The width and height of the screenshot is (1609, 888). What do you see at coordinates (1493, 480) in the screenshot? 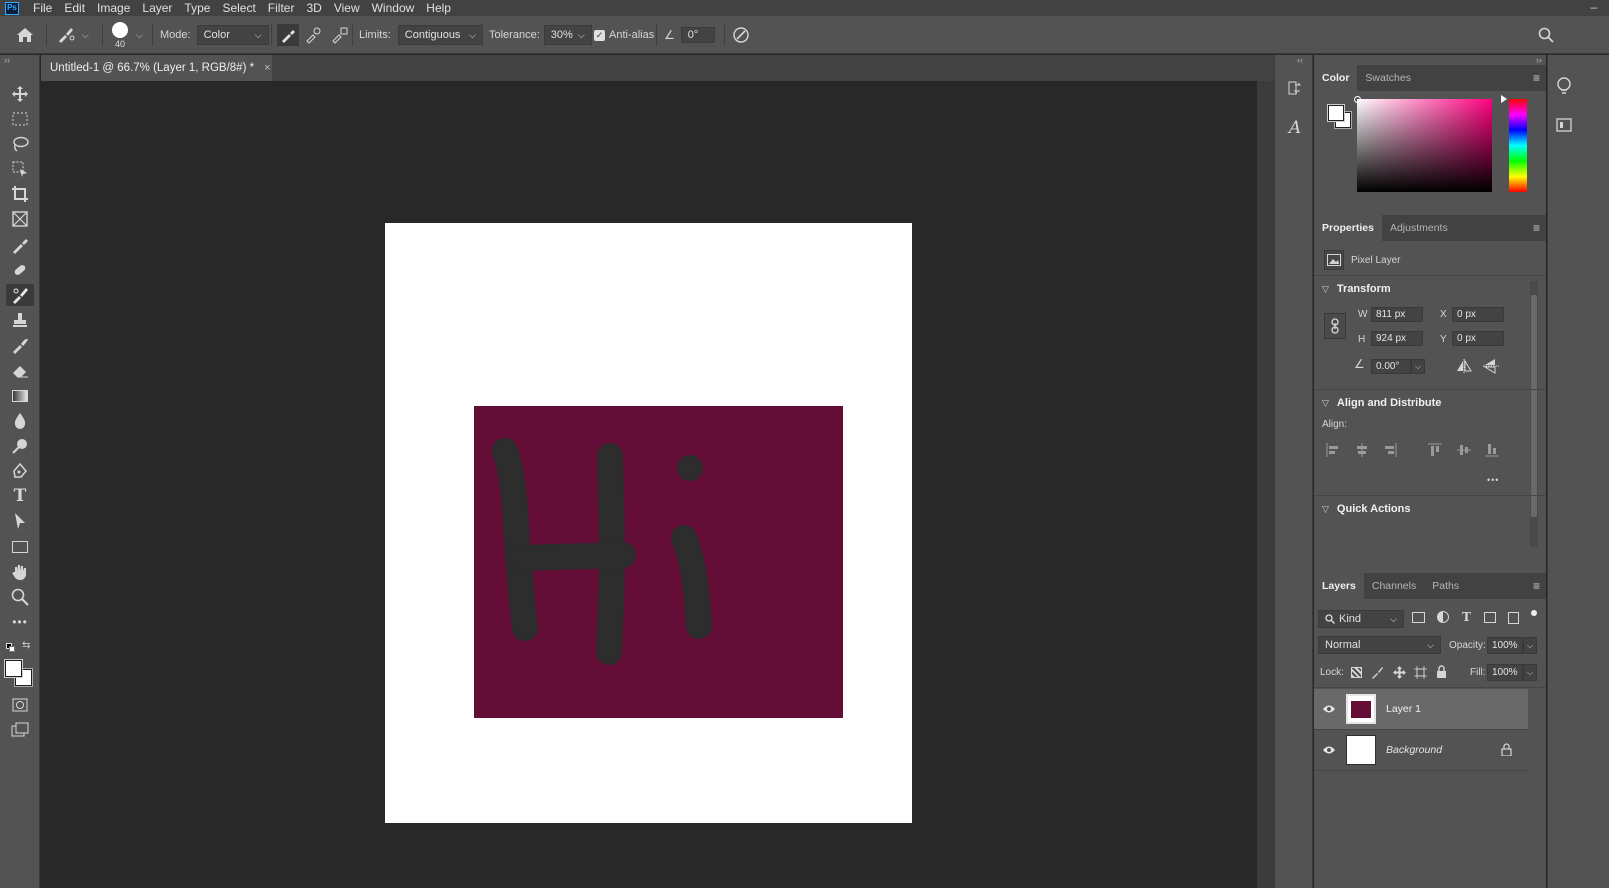
I see `more-options-button: •••` at bounding box center [1493, 480].